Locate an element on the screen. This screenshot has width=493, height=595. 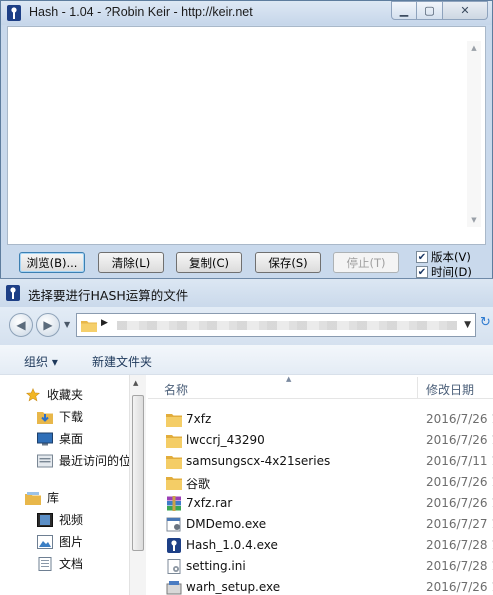
organize-button: 组织 ▾ is located at coordinates (41, 361).